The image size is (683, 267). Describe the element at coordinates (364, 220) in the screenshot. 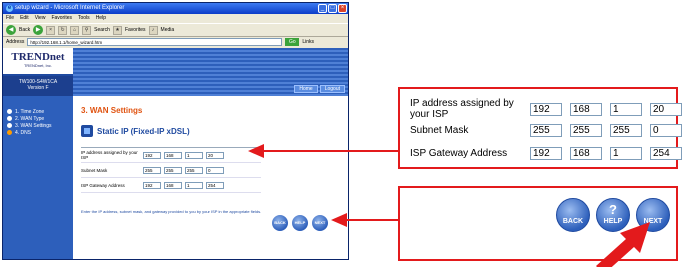

I see `buttons-callout-arrow` at that location.